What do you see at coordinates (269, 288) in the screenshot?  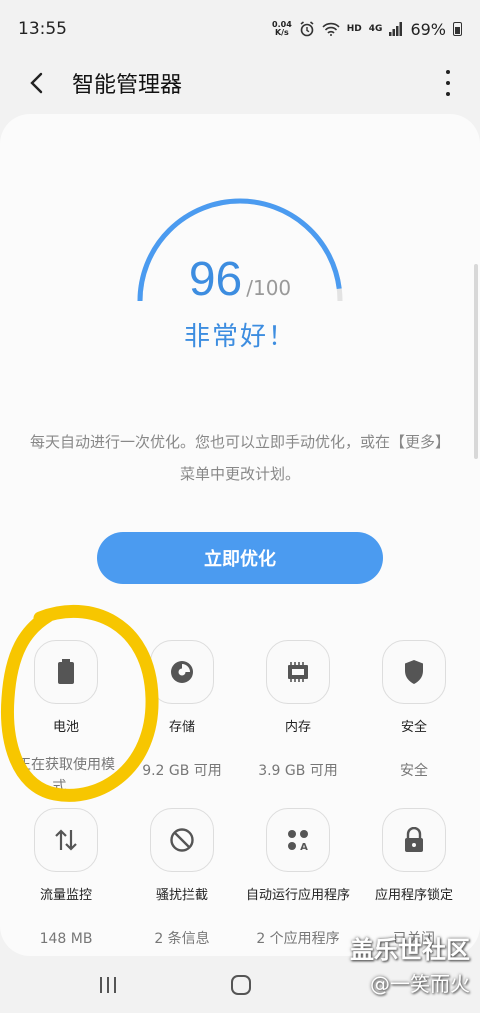 I see `score-max: /100` at bounding box center [269, 288].